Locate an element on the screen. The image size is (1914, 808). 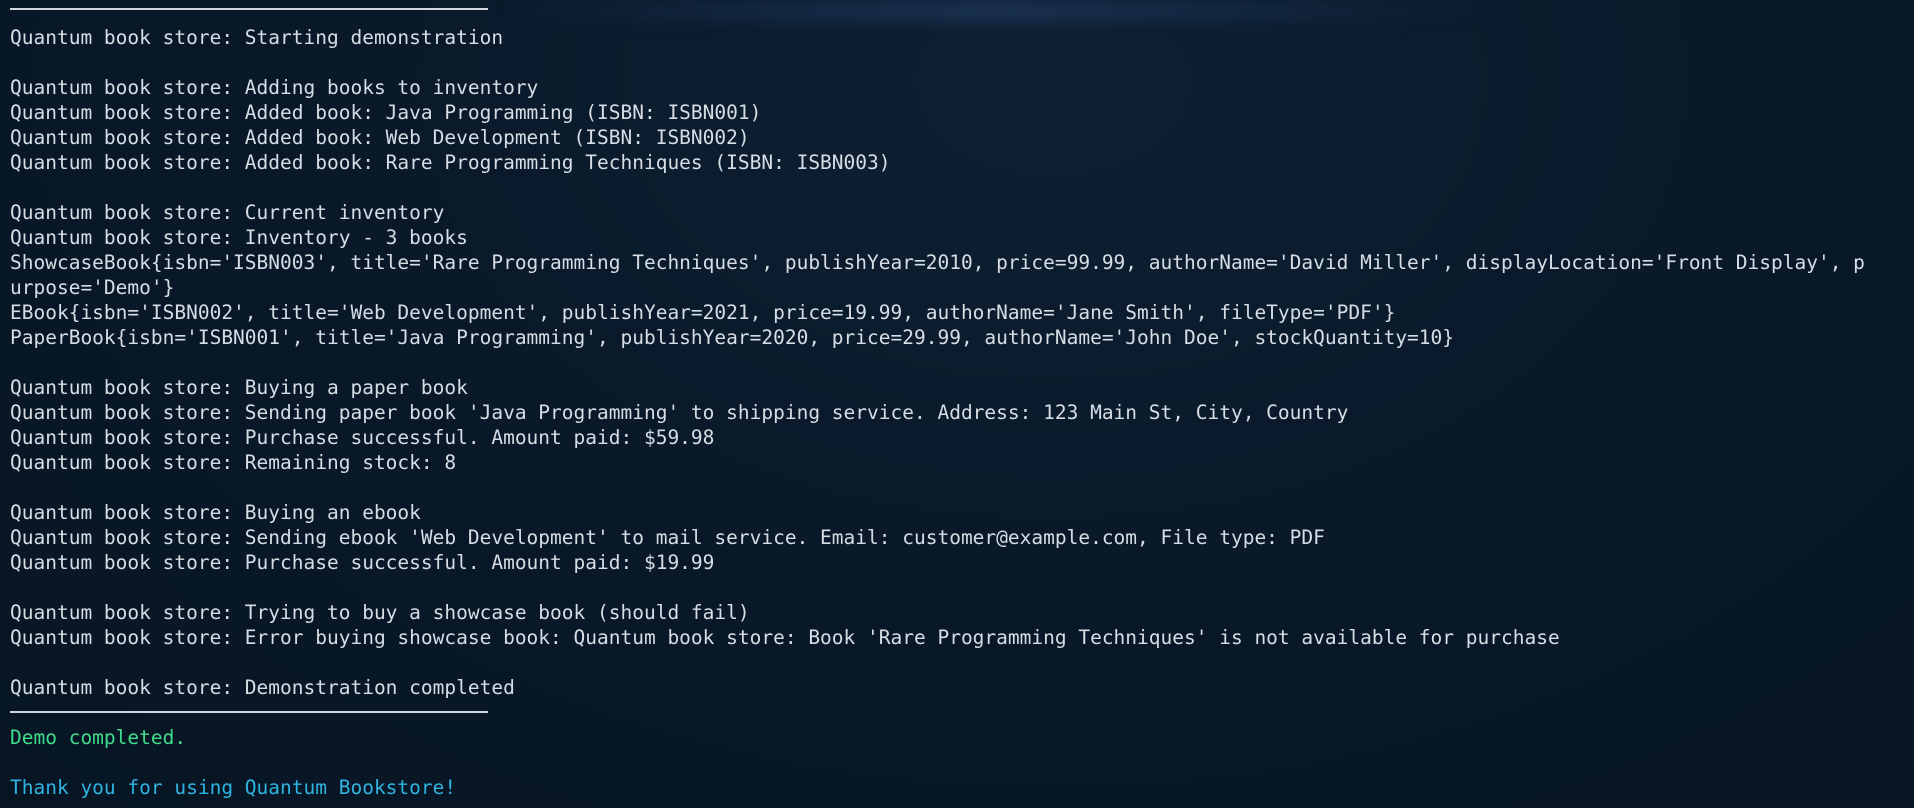
top-separator is located at coordinates (962, 12).